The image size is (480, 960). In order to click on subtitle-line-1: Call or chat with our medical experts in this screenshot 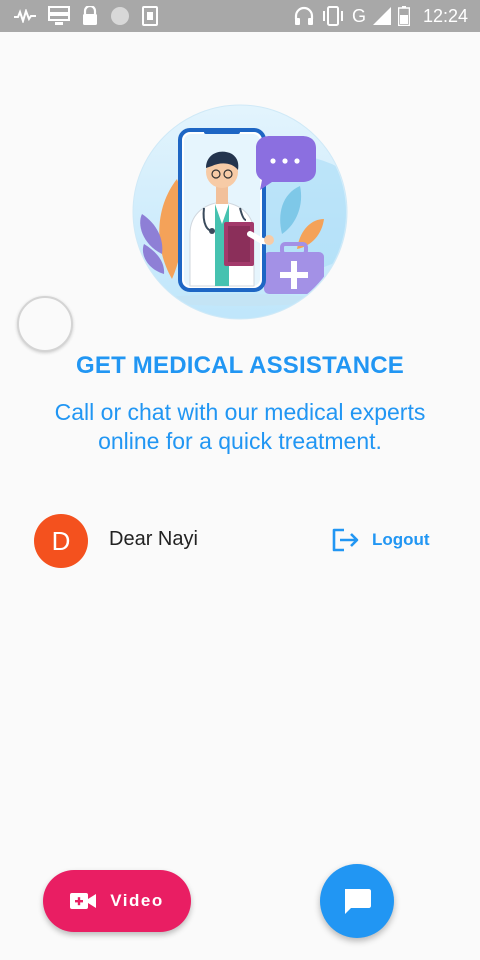, I will do `click(240, 412)`.